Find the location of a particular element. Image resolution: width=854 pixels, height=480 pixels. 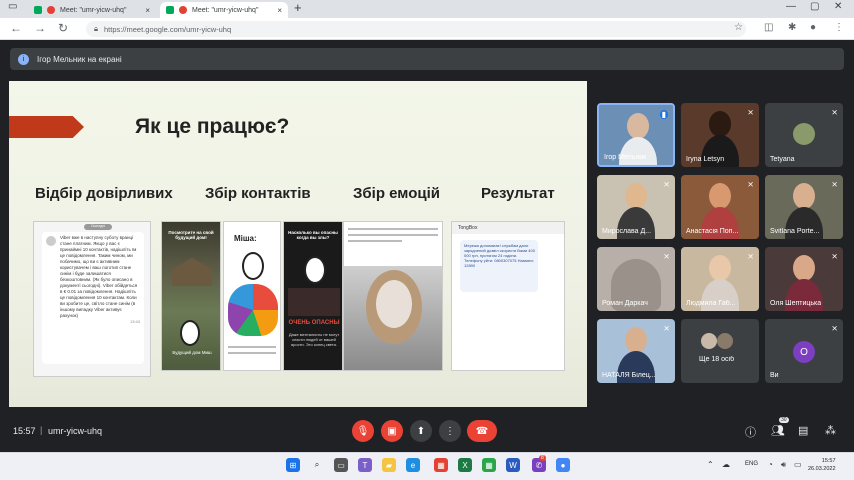

minimize-button: — is located at coordinates (791, 6).